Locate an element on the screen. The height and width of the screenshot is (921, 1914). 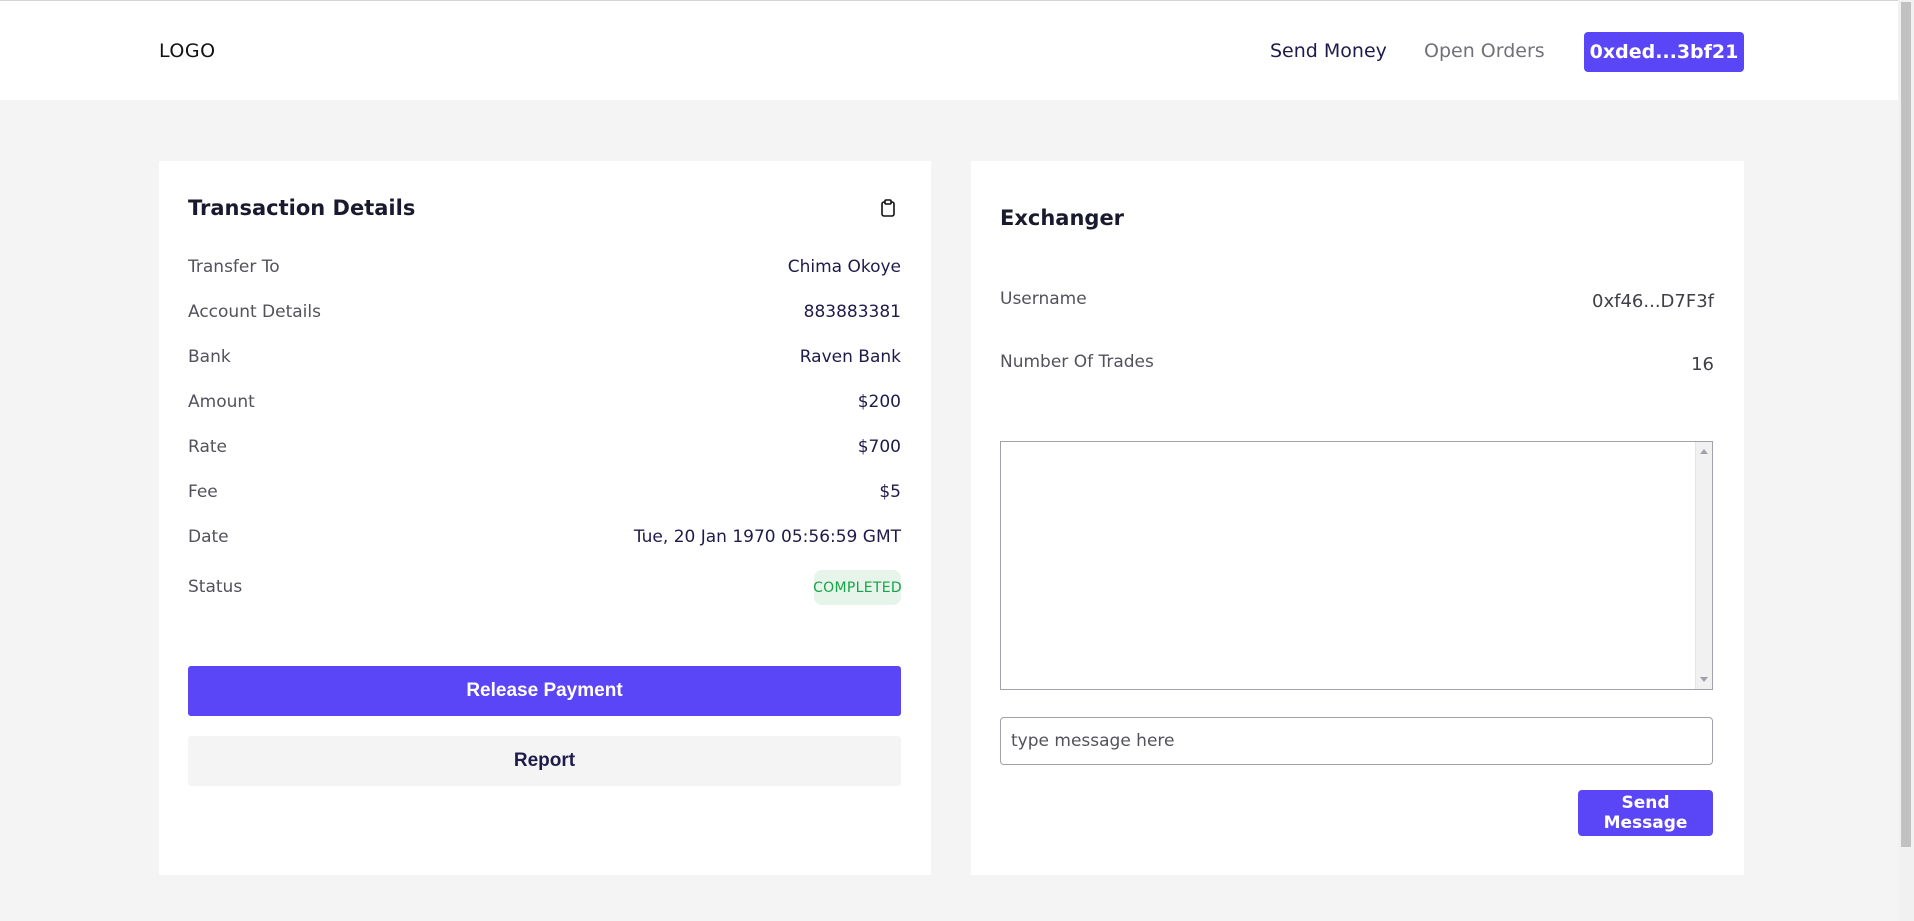
row-label-date: Date is located at coordinates (208, 537).